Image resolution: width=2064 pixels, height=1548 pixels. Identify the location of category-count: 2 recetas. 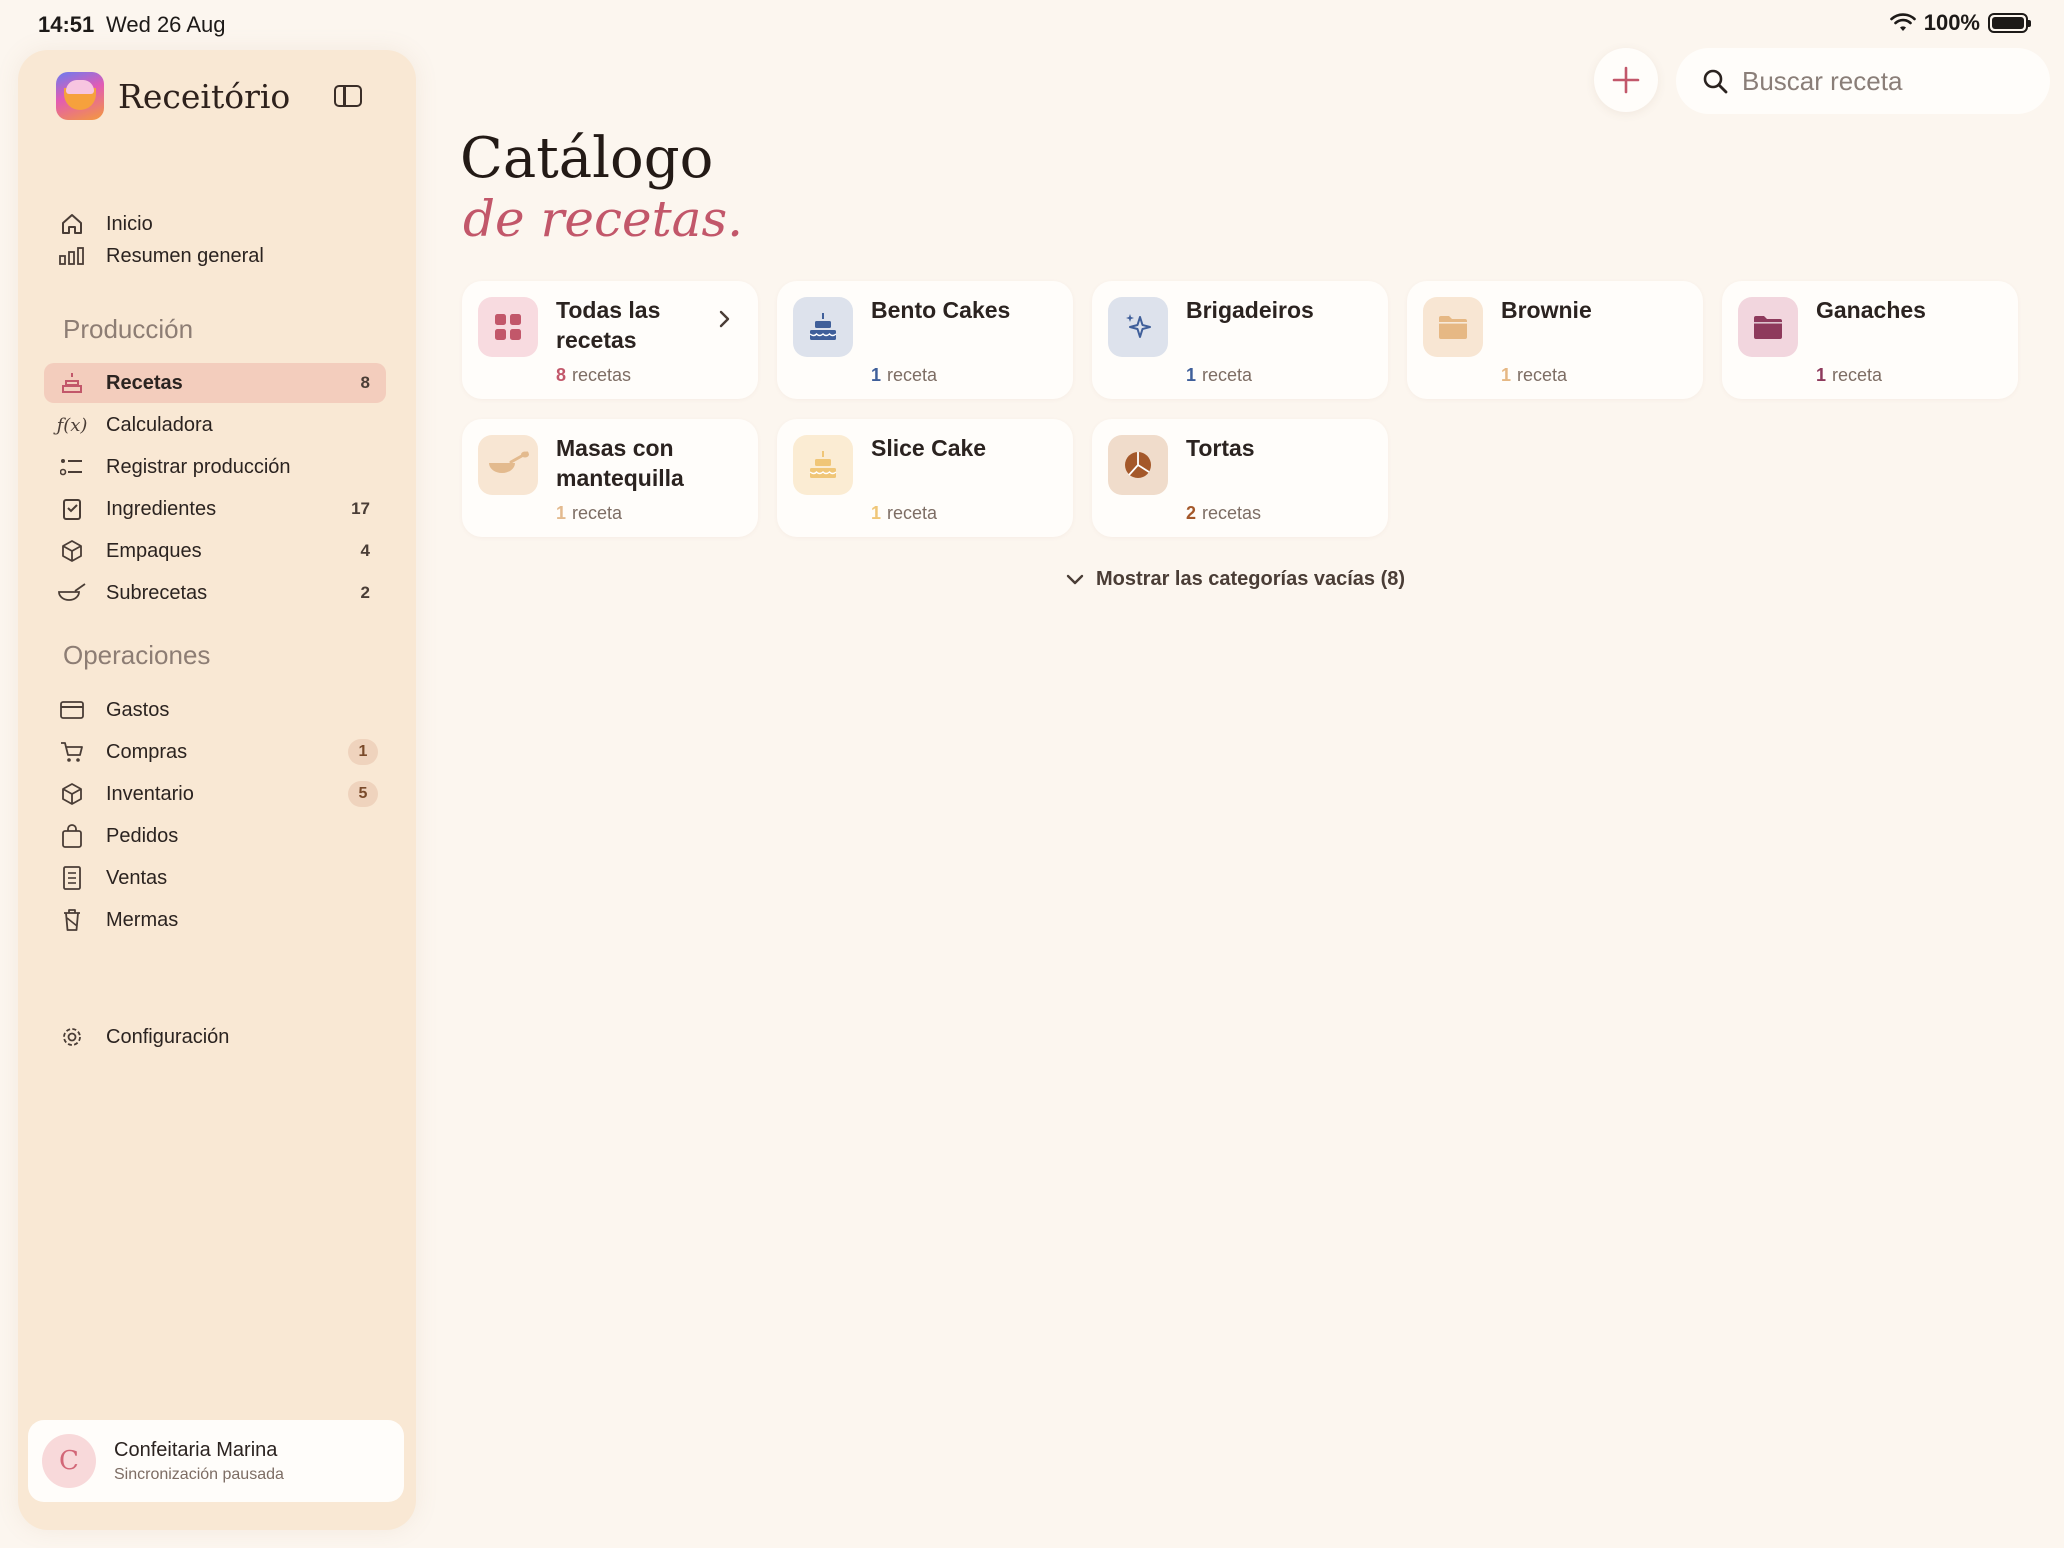
(1223, 513).